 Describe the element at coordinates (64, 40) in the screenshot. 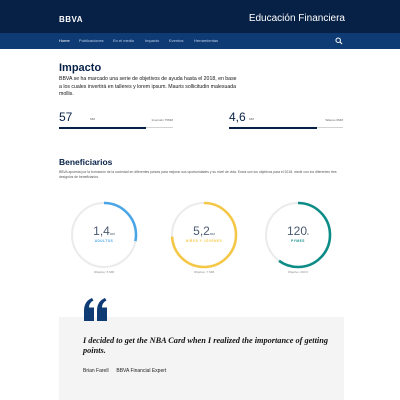

I see `nav-item-home: Home` at that location.